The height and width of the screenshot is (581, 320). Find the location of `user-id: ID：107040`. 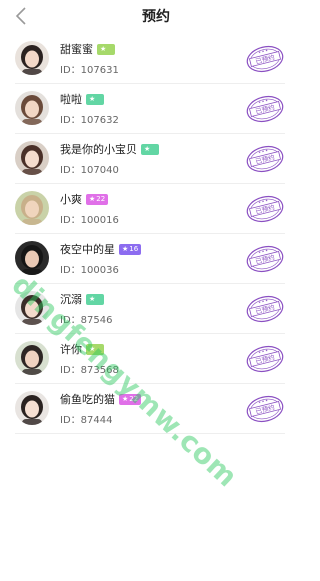

user-id: ID：107040 is located at coordinates (89, 170).